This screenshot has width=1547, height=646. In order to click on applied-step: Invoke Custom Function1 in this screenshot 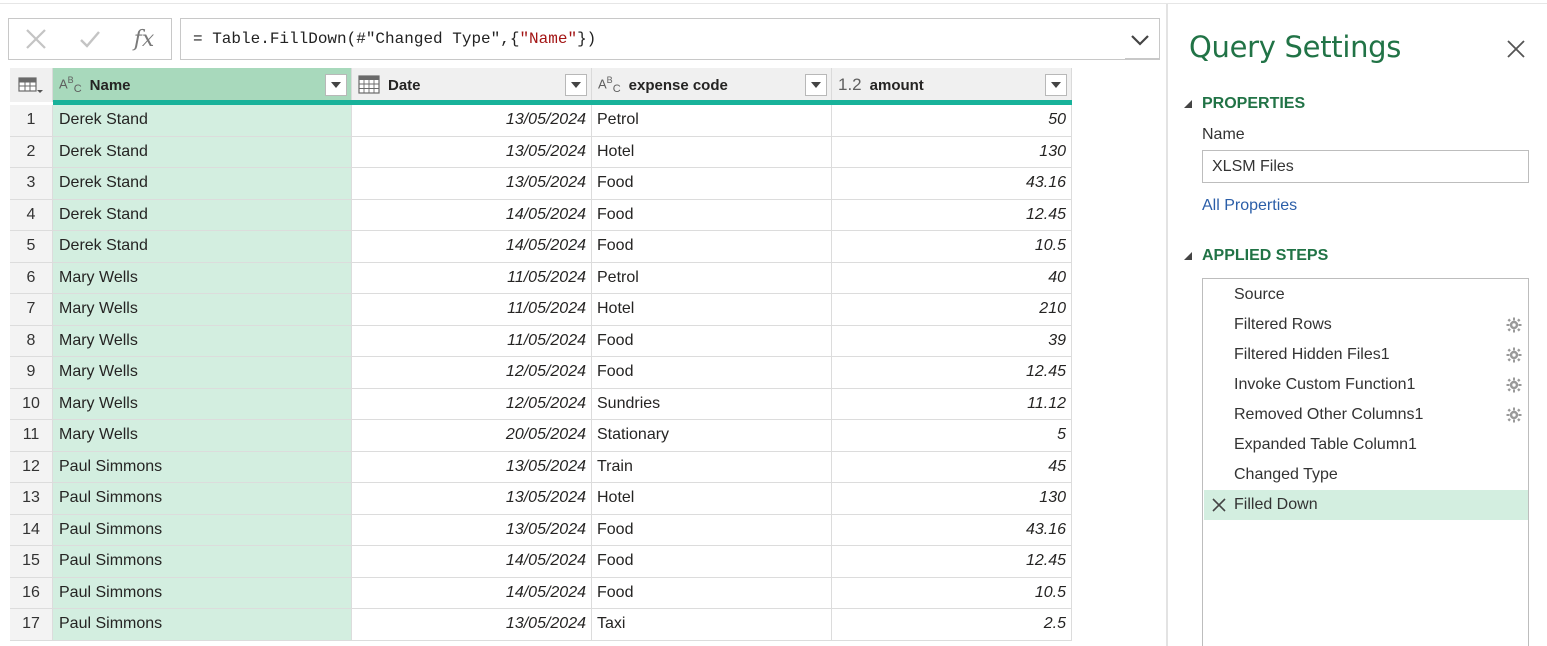, I will do `click(1366, 385)`.